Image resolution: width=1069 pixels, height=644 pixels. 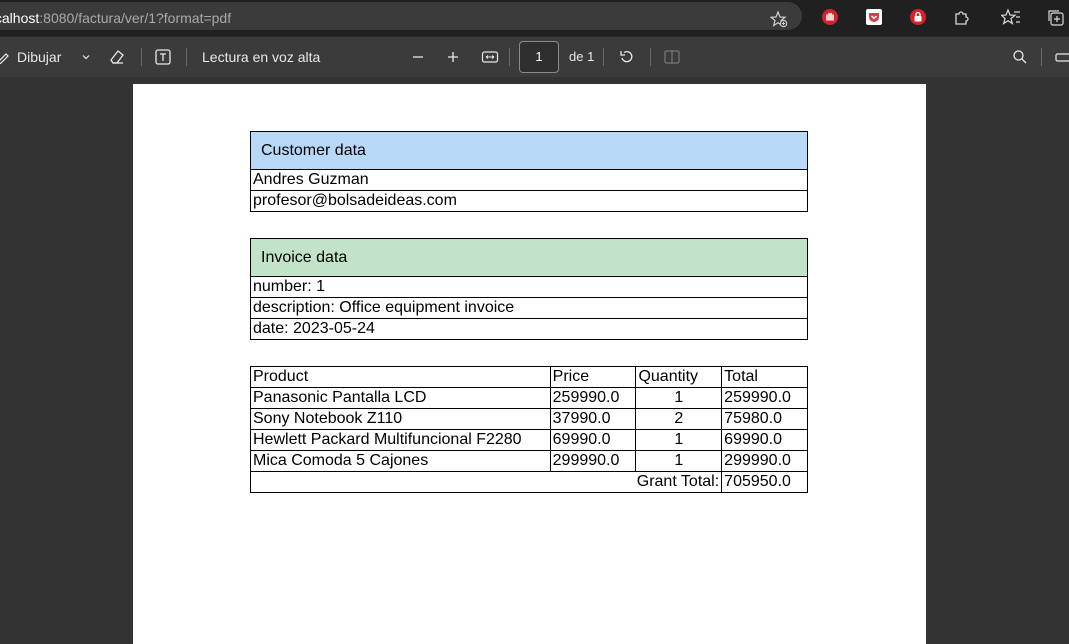 I want to click on star-add-icon, so click(x=779, y=19).